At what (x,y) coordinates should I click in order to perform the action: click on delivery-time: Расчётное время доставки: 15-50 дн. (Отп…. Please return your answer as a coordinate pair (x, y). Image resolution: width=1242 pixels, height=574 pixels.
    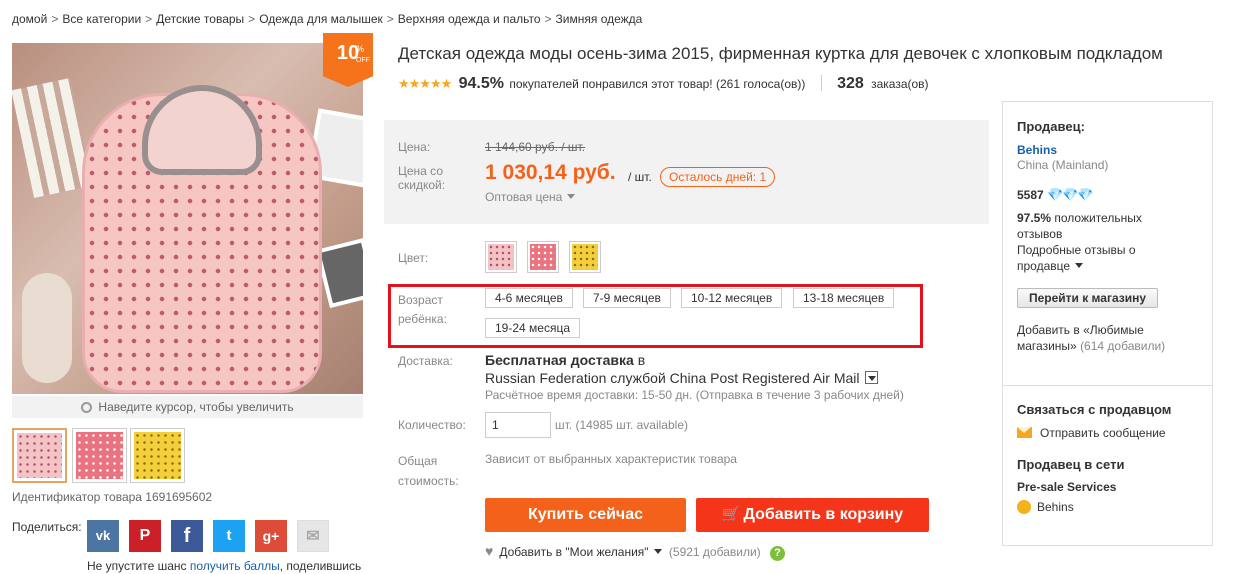
    Looking at the image, I should click on (694, 395).